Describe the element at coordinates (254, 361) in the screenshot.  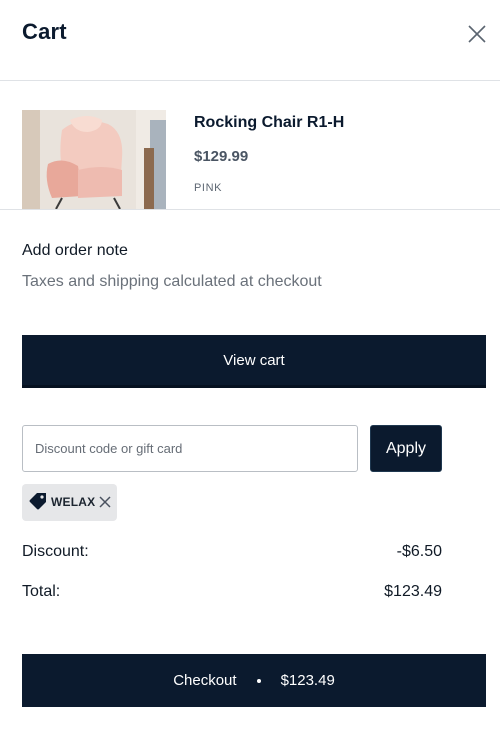
I see `view-cart-button: View cart` at that location.